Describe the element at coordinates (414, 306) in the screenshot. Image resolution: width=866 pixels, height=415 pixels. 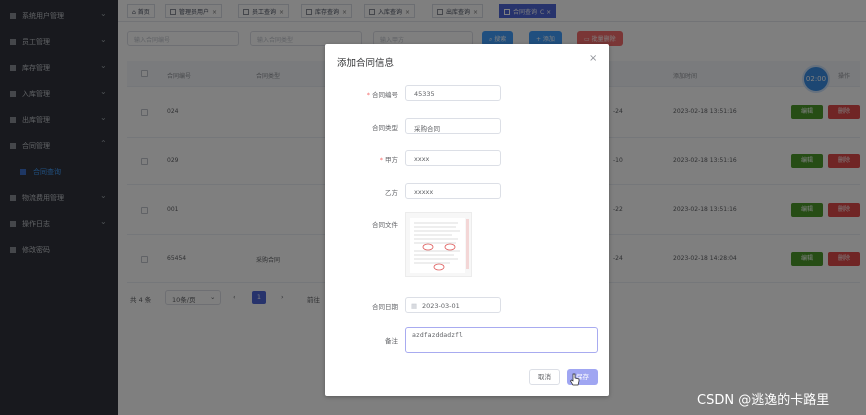
I see `calendar-icon: ▦` at that location.